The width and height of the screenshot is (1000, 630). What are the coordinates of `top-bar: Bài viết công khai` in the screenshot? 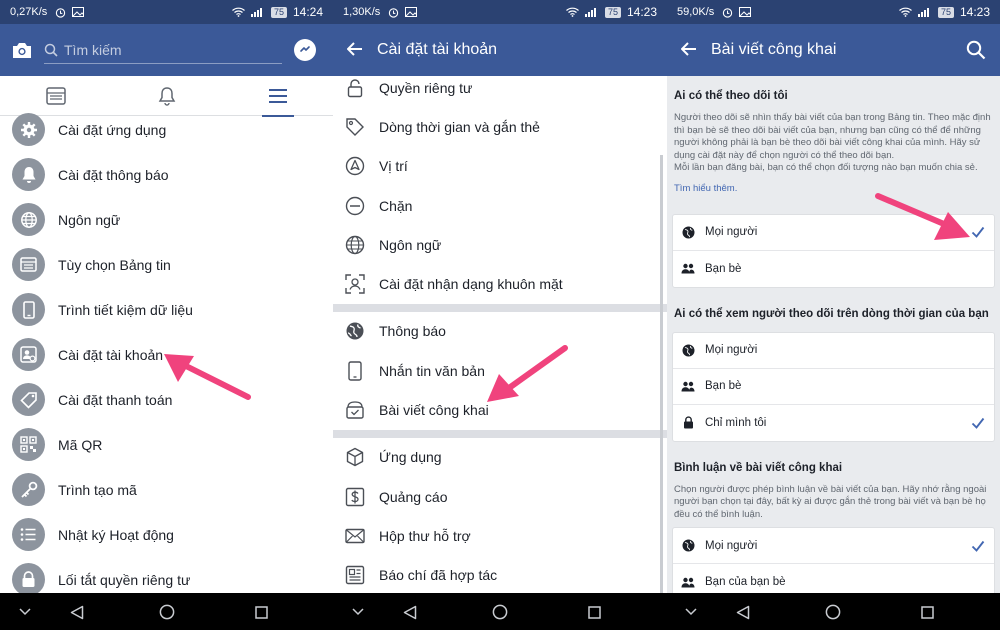 It's located at (833, 50).